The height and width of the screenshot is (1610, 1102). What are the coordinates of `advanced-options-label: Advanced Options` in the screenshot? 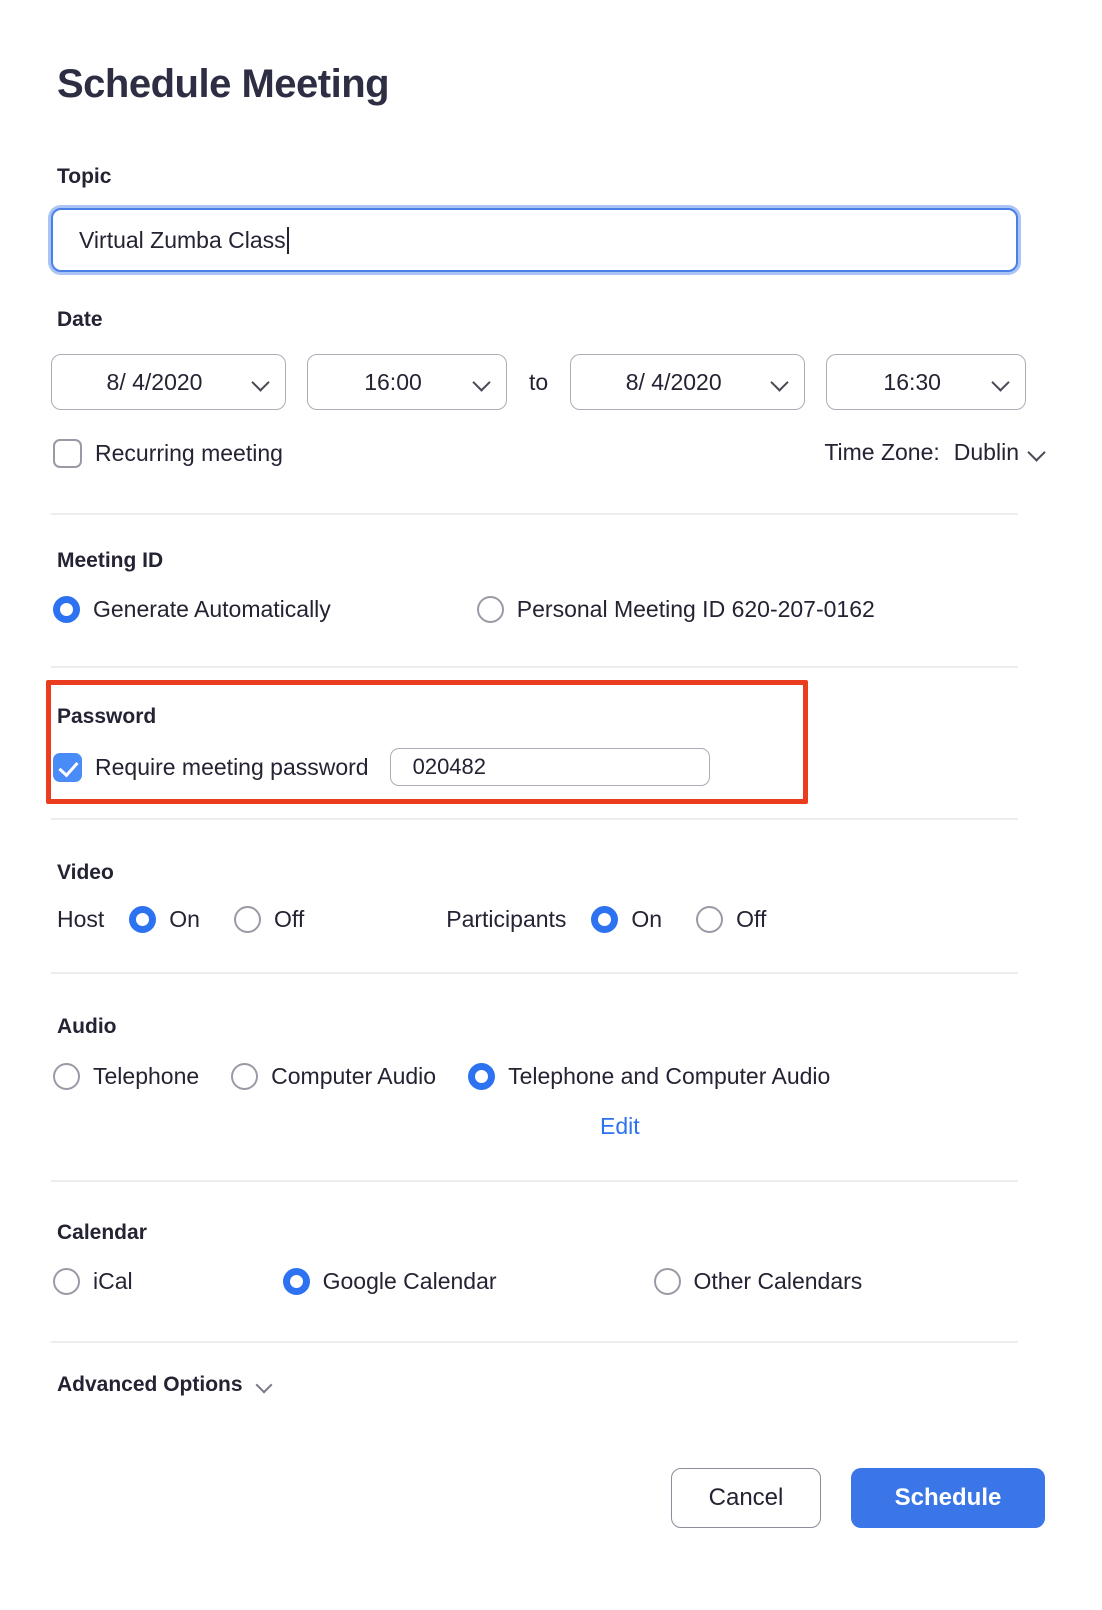 It's located at (150, 1384).